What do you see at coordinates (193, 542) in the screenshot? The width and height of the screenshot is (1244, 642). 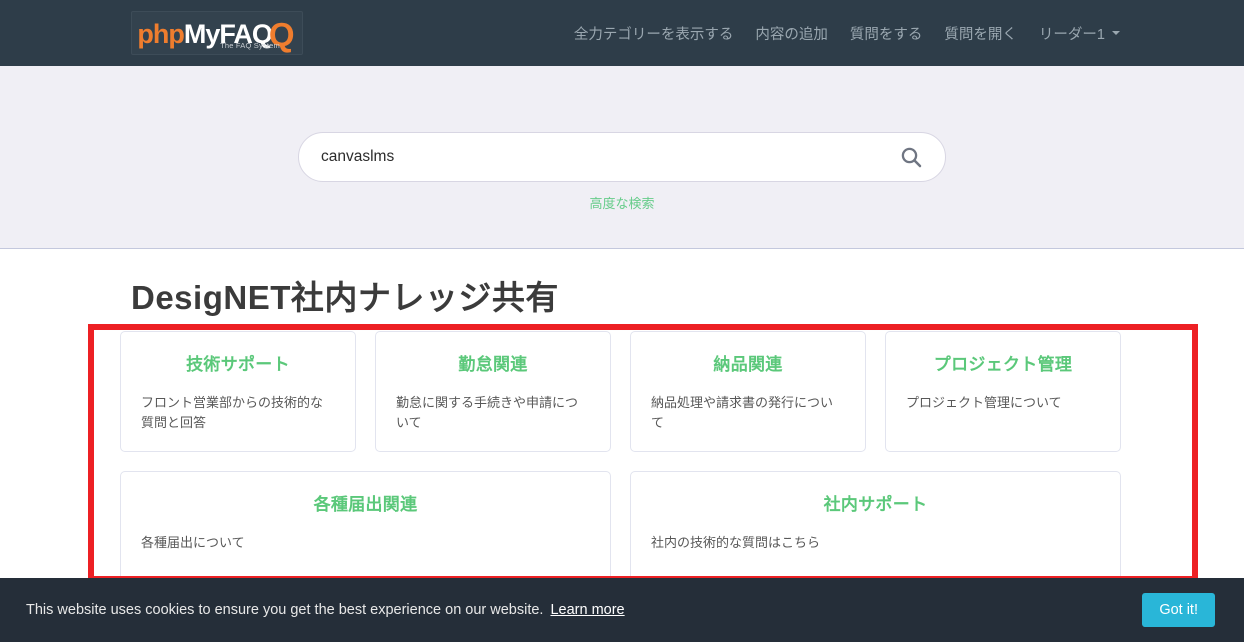 I see `category-card-description: 各種届出について` at bounding box center [193, 542].